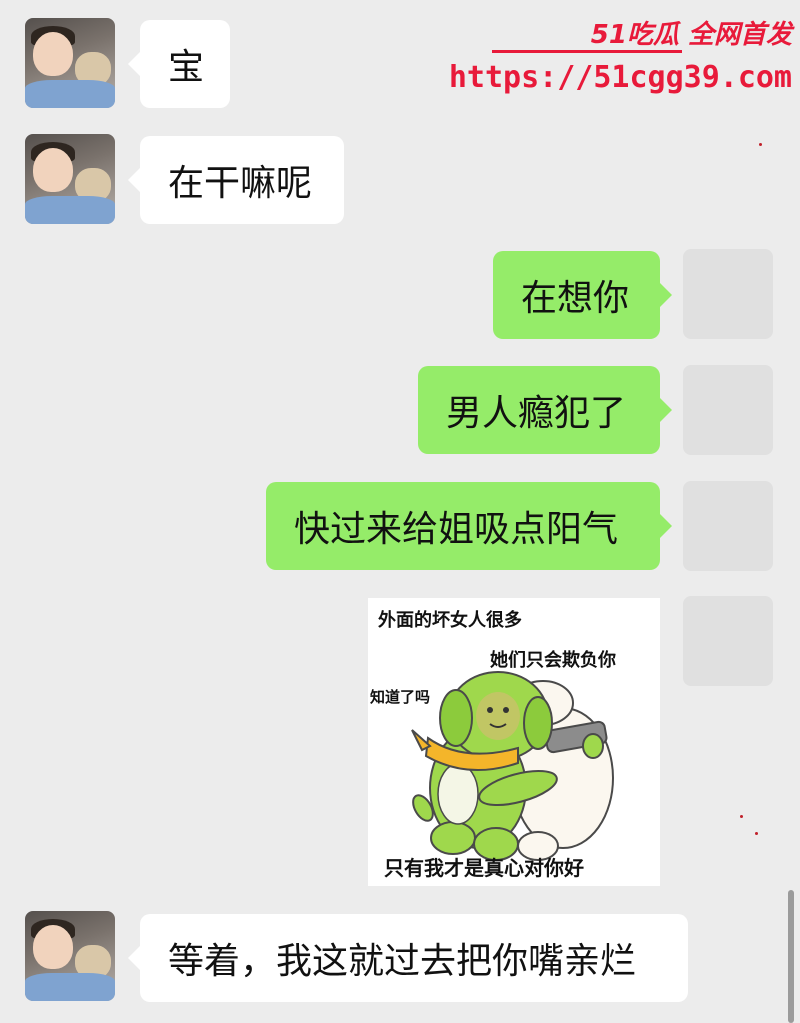 The height and width of the screenshot is (1023, 800). I want to click on sticker-image: 外面的坏女人很多 她们只会欺负你 知道了吗 只有我才是真心对你好, so click(514, 742).